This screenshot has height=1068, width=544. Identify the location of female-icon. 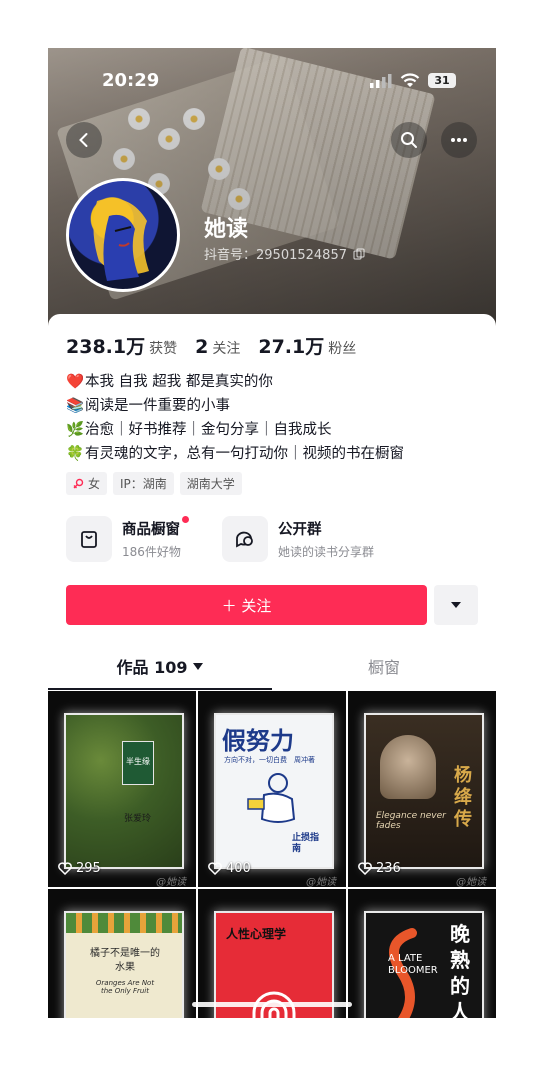
(78, 483).